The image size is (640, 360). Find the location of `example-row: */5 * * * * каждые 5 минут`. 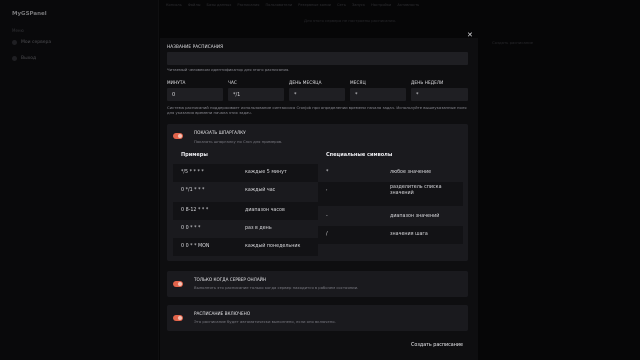

example-row: */5 * * * * каждые 5 минут is located at coordinates (245, 173).